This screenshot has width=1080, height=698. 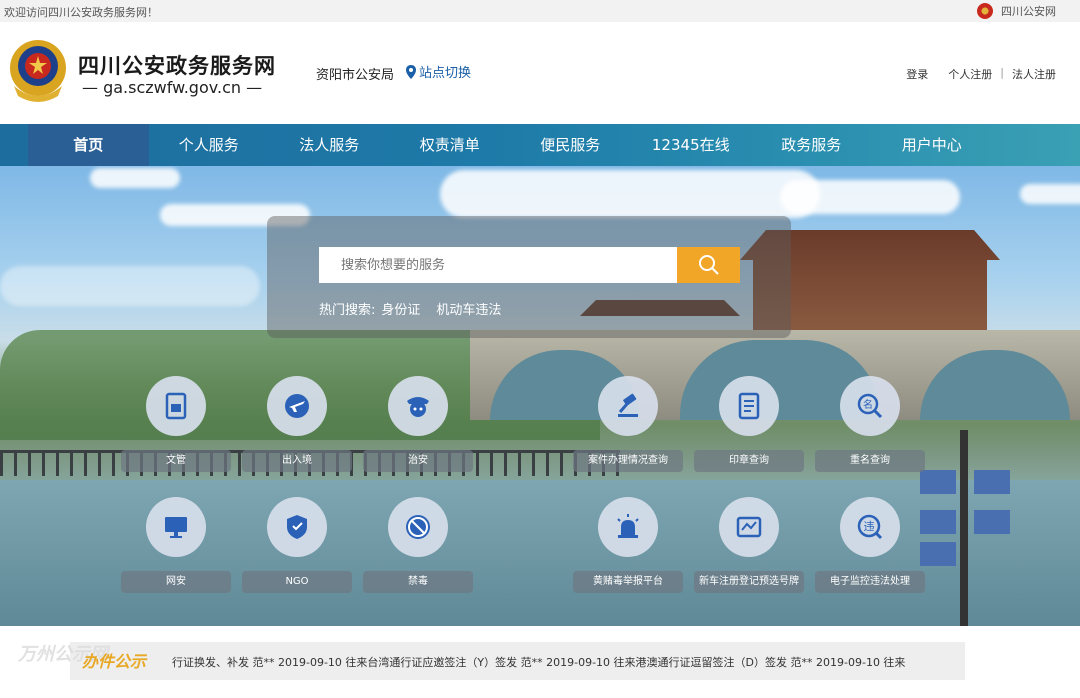 I want to click on hot-keyword: 身份证, so click(x=400, y=308).